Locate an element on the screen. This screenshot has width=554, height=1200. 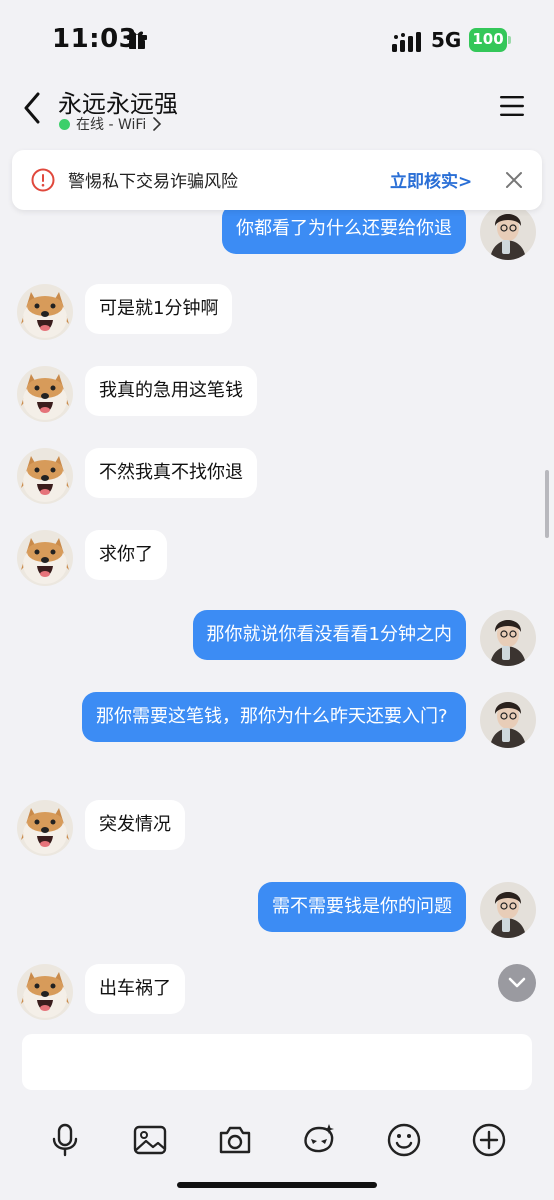
emoji-icon is located at coordinates (404, 1140).